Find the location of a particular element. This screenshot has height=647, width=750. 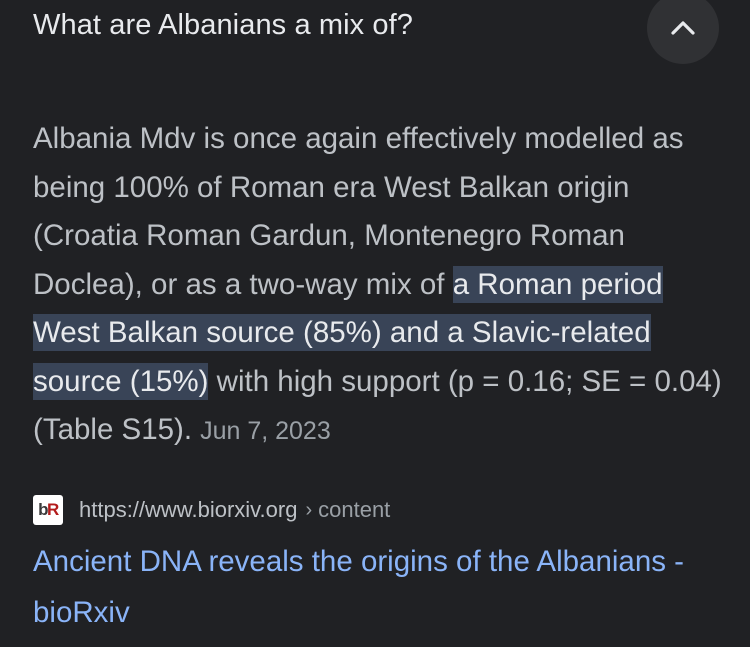

question-title: What are Albanians a mix of? is located at coordinates (223, 25).